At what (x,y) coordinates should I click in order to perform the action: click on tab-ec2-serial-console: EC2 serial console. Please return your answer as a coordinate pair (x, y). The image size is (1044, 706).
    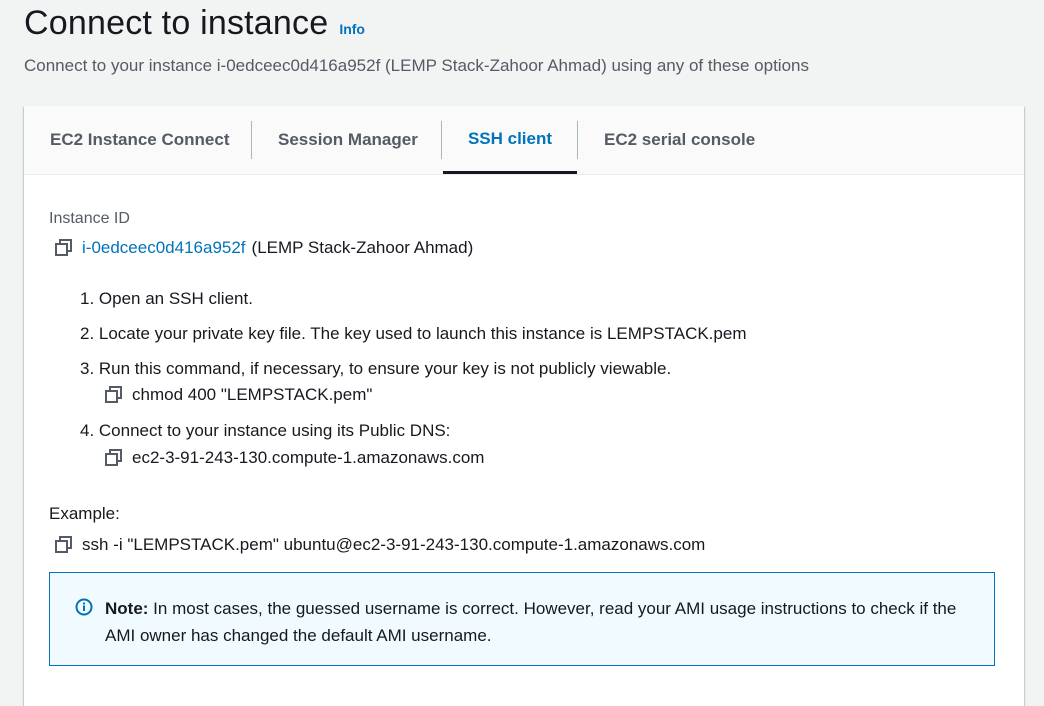
    Looking at the image, I should click on (679, 140).